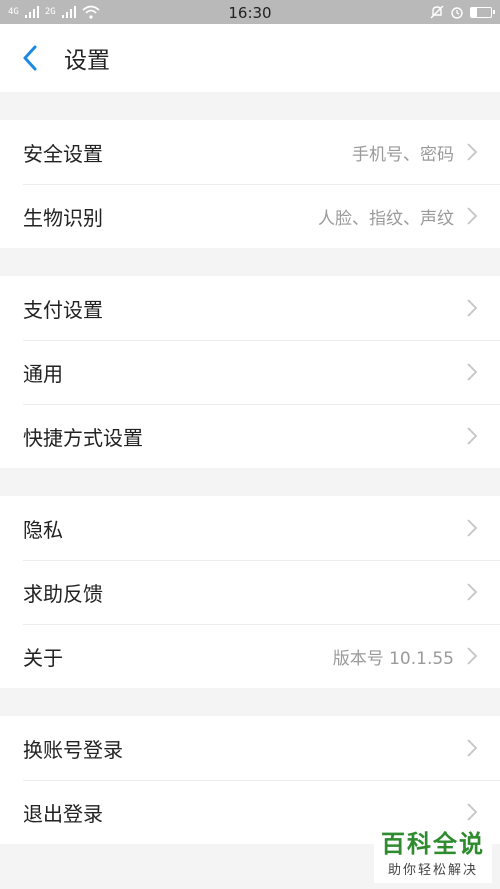 The width and height of the screenshot is (500, 889). What do you see at coordinates (43, 373) in the screenshot?
I see `row-label: 通用` at bounding box center [43, 373].